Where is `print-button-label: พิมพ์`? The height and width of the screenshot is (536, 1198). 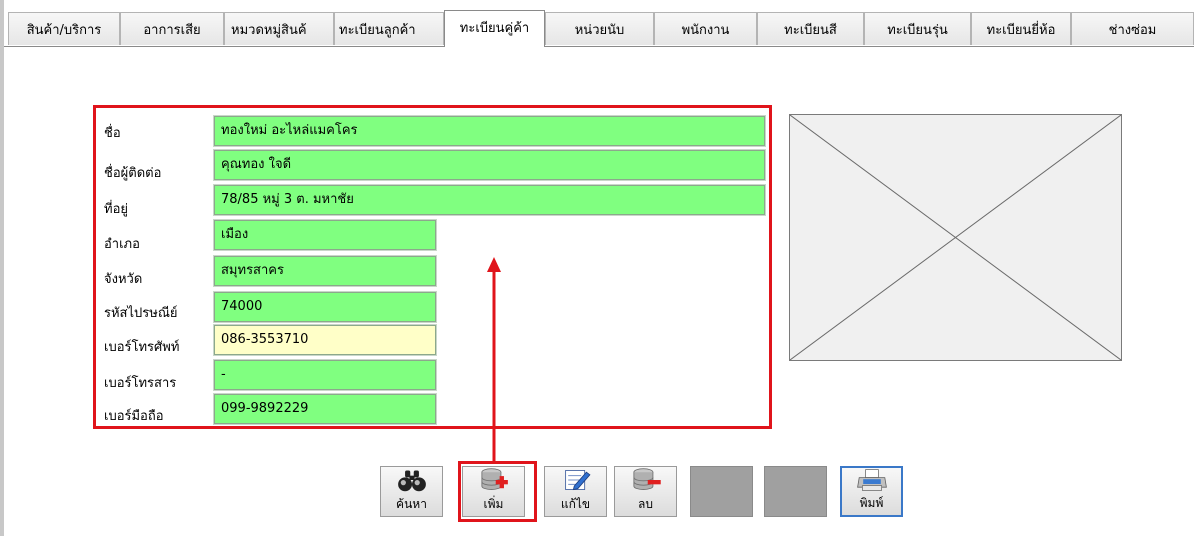 print-button-label: พิมพ์ is located at coordinates (871, 503).